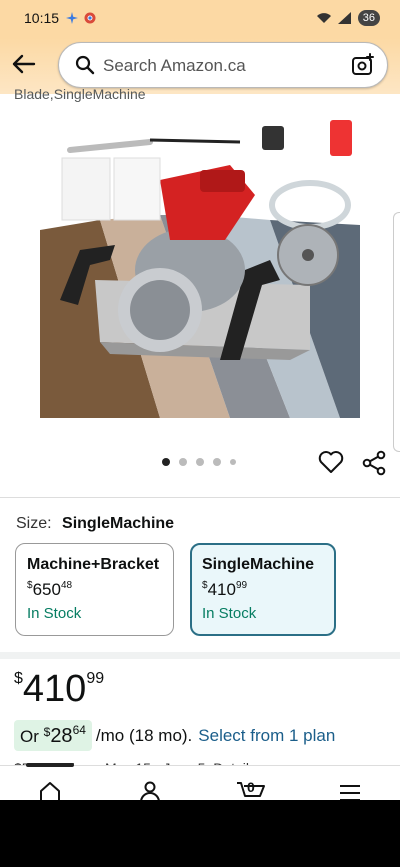  I want to click on size-option-single-machine: SingleMachine $41099 In Stock, so click(263, 589).